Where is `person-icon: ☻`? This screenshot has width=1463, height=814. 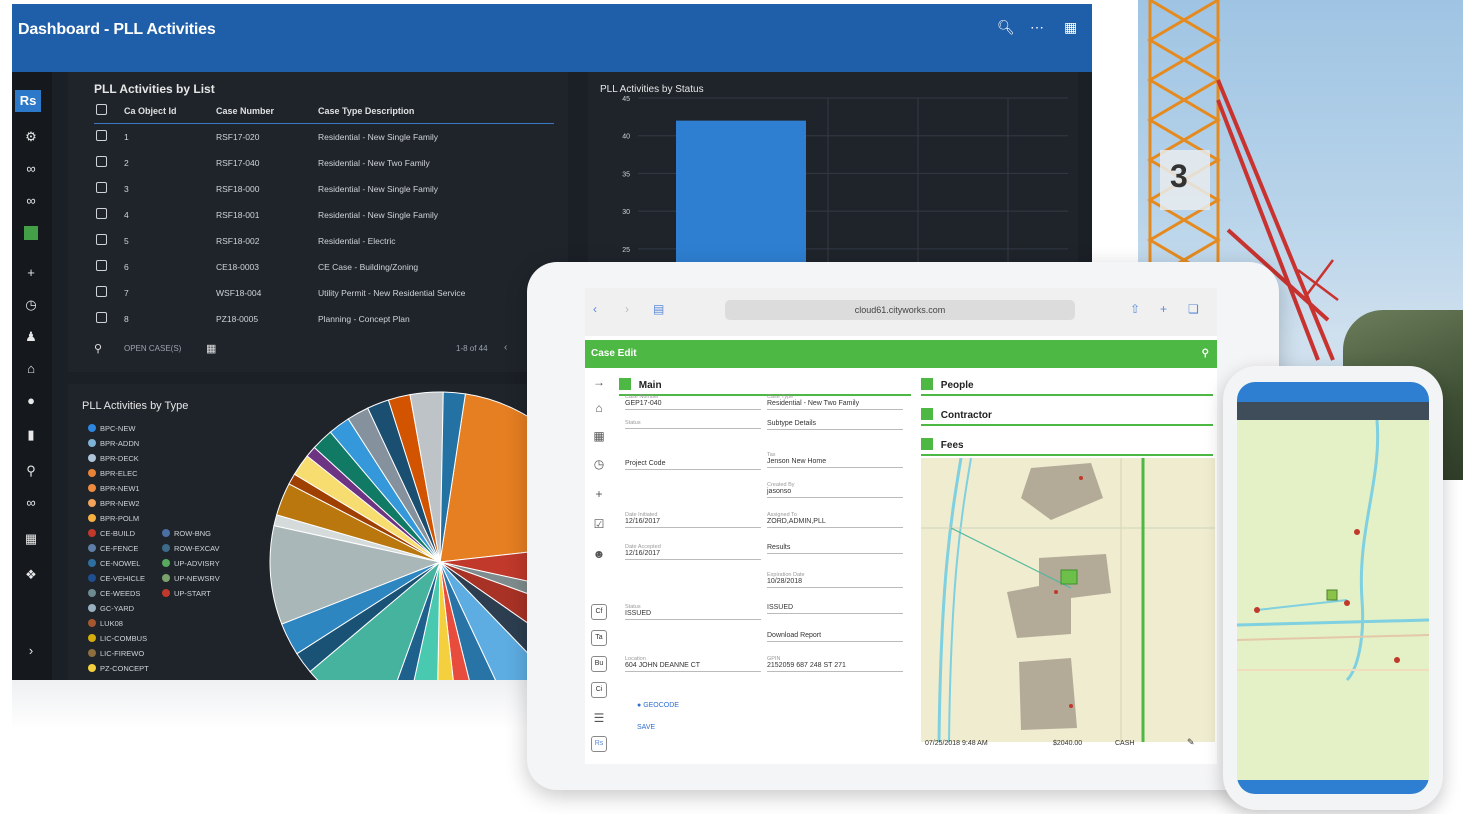 person-icon: ☻ is located at coordinates (599, 554).